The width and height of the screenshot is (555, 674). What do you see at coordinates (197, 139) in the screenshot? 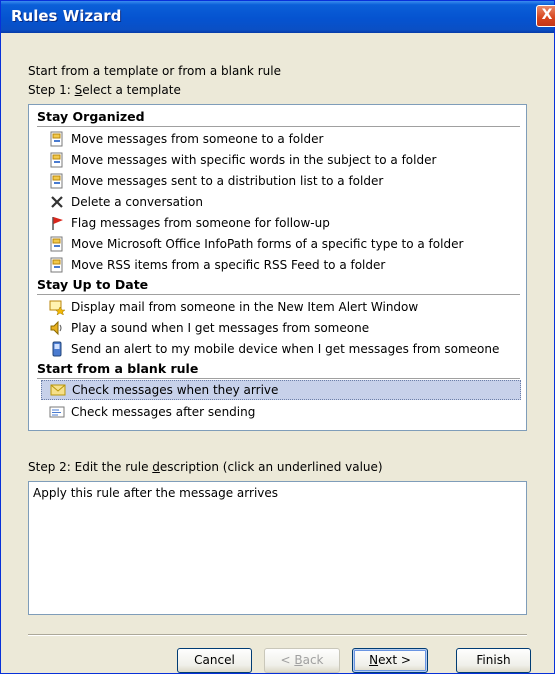
I see `template-item-label: Move messages from someone to a folder` at bounding box center [197, 139].